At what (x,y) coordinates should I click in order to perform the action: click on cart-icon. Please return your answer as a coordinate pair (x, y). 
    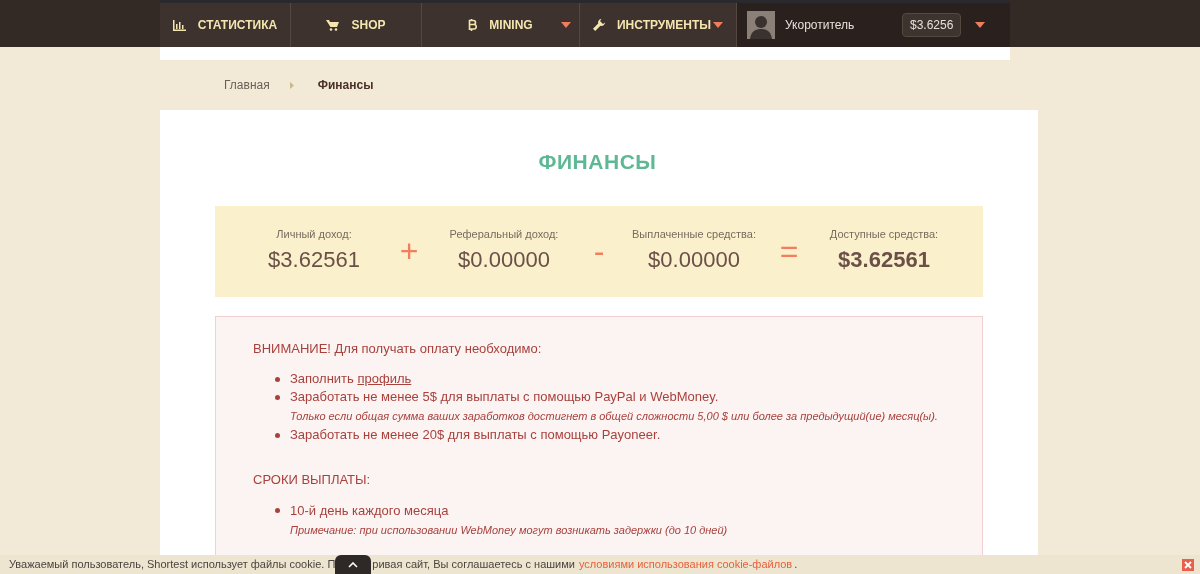
    Looking at the image, I should click on (333, 25).